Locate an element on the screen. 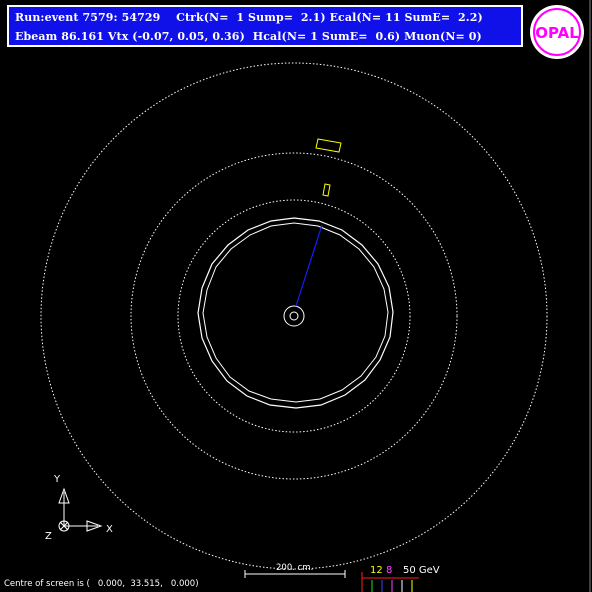  axis-y-label: Y is located at coordinates (57, 479).